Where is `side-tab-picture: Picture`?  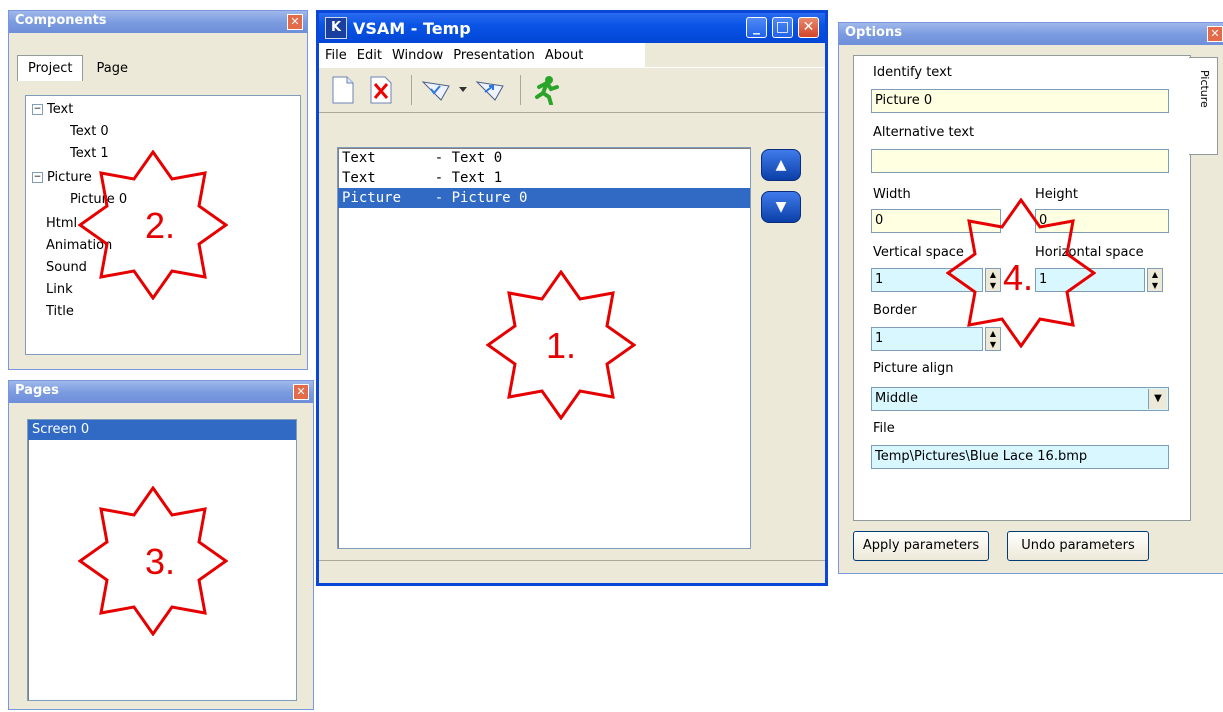
side-tab-picture: Picture is located at coordinates (1203, 106).